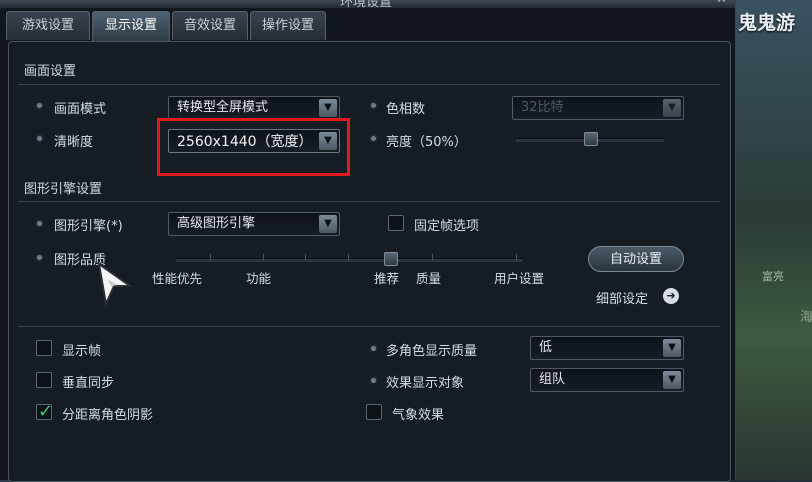 The height and width of the screenshot is (482, 812). I want to click on quality-tick-label: 用户设置, so click(519, 278).